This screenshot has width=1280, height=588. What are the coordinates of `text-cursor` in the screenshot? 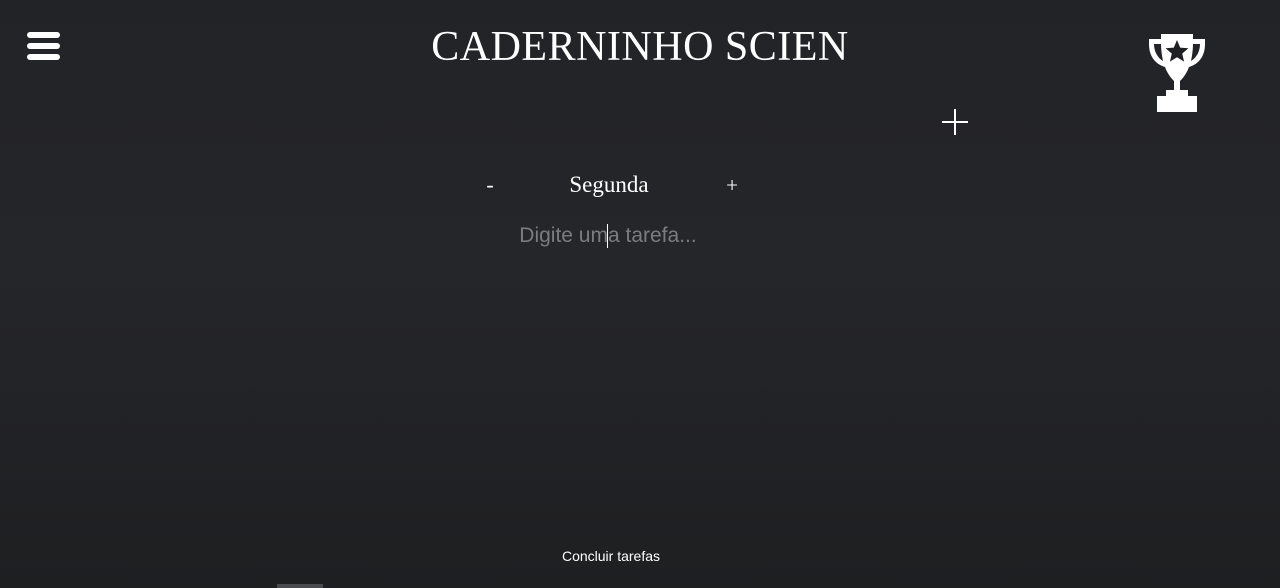 It's located at (607, 236).